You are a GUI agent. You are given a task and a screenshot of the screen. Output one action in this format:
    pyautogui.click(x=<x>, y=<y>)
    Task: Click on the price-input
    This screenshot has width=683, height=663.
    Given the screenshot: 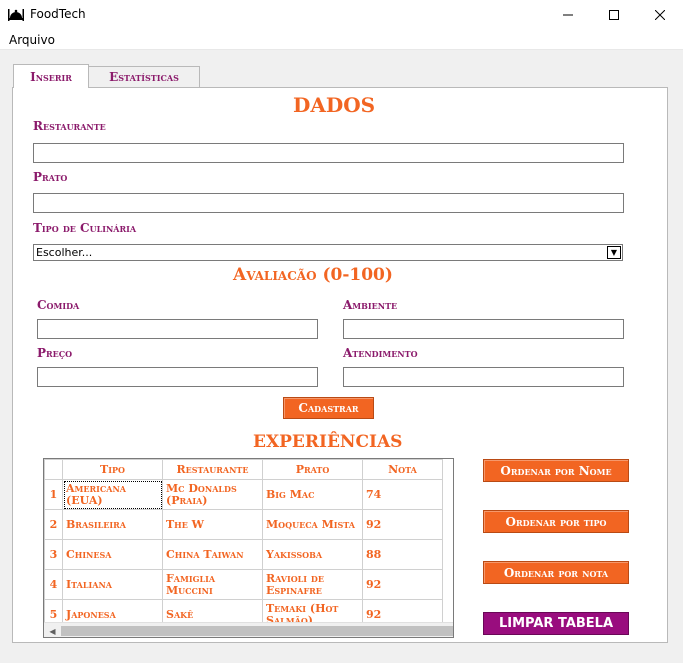 What is the action you would take?
    pyautogui.click(x=177, y=377)
    